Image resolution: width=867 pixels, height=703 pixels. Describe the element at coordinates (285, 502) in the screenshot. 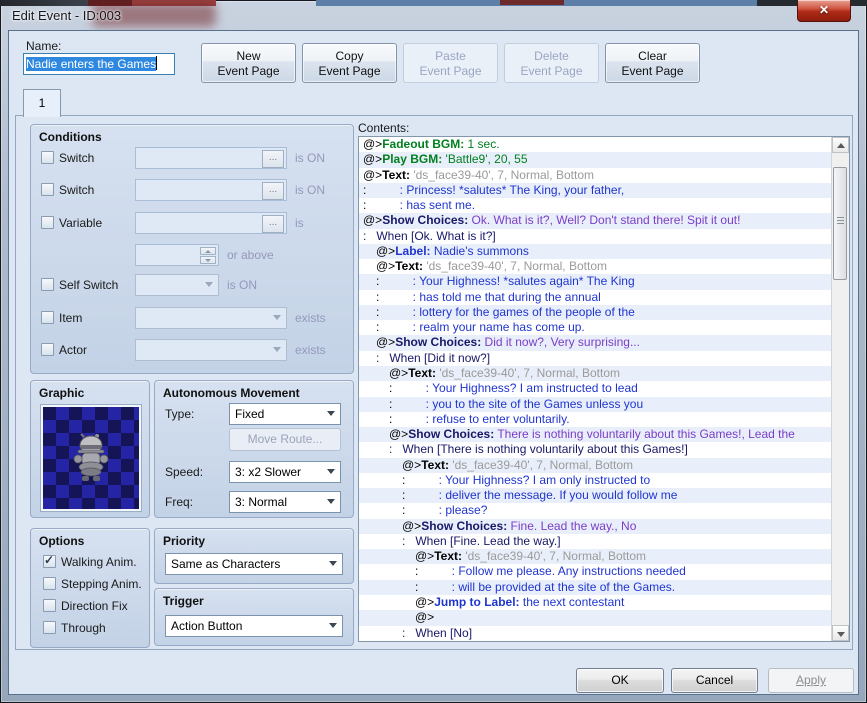

I see `movement-freq-dropdown: 3: Normal` at that location.